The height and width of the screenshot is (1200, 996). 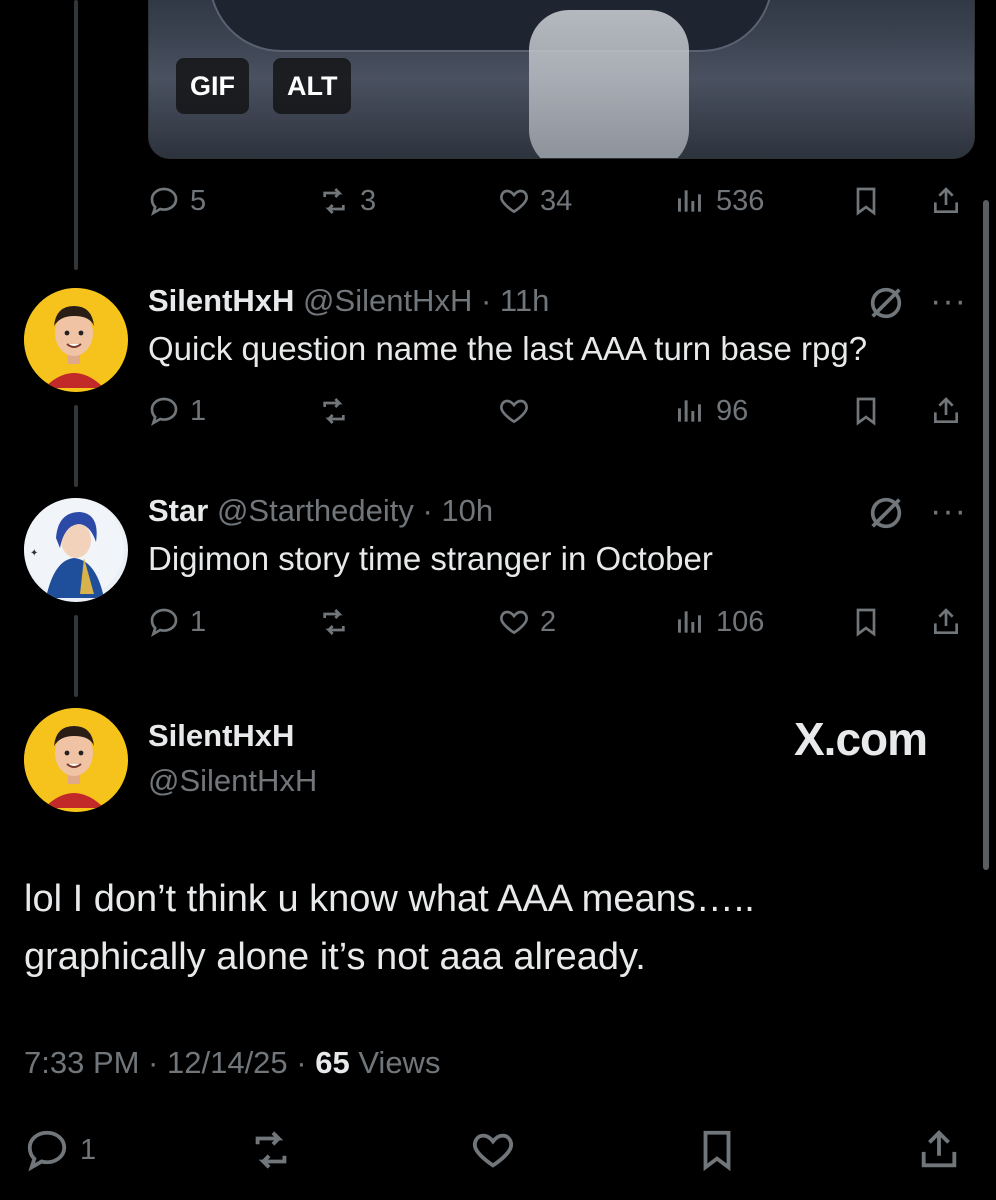 I want to click on main-handle: @SilentHxH, so click(x=232, y=781).